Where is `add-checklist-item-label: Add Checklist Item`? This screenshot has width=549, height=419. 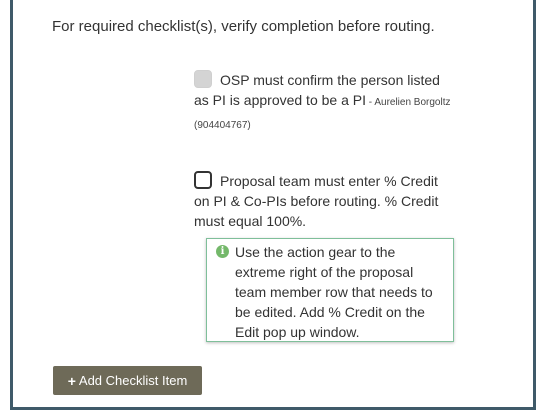
add-checklist-item-label: Add Checklist Item is located at coordinates (133, 380).